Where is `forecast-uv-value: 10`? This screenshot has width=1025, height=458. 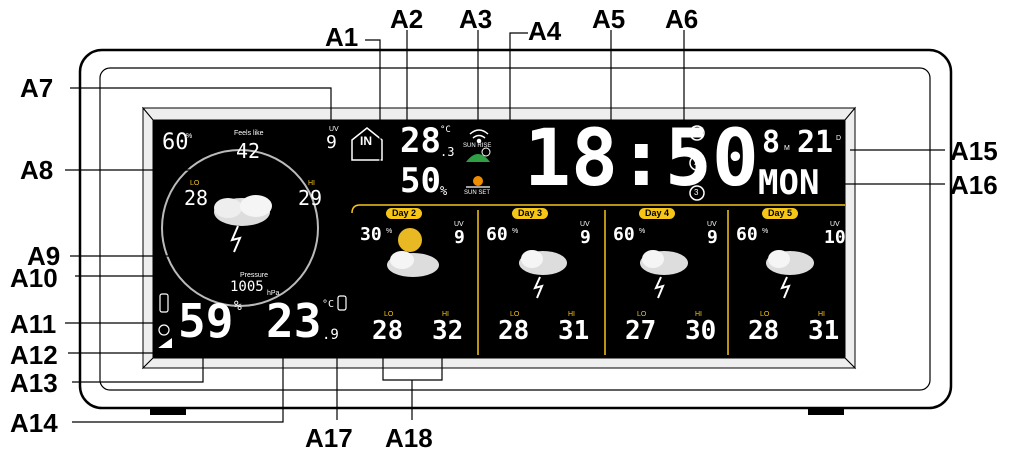 forecast-uv-value: 10 is located at coordinates (835, 237).